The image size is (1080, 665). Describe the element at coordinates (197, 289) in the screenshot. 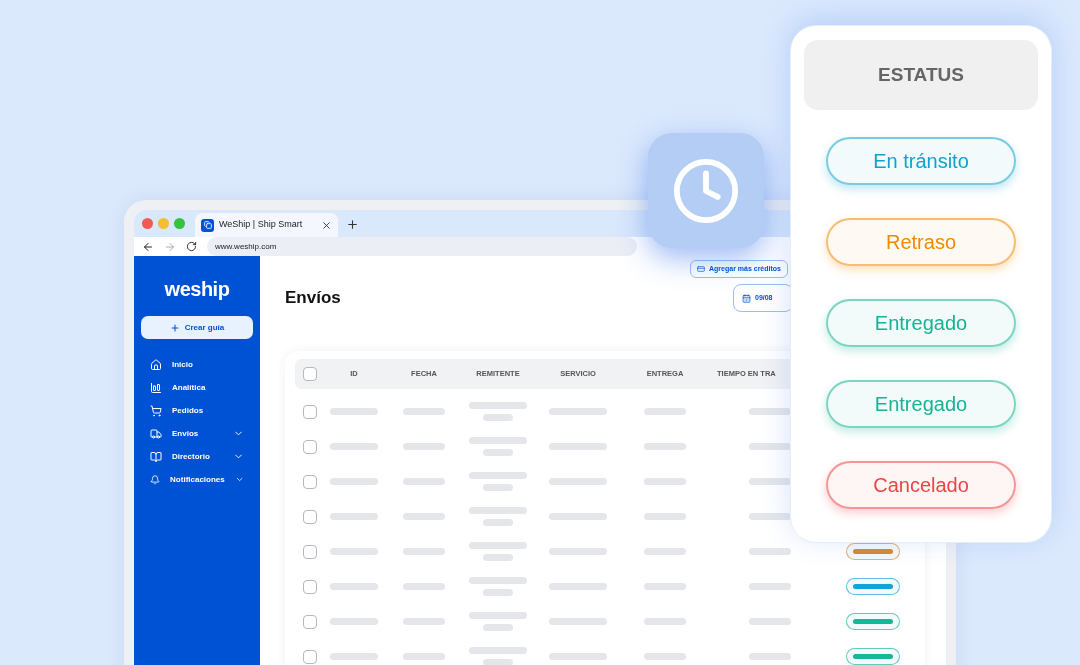

I see `logo: weship` at that location.